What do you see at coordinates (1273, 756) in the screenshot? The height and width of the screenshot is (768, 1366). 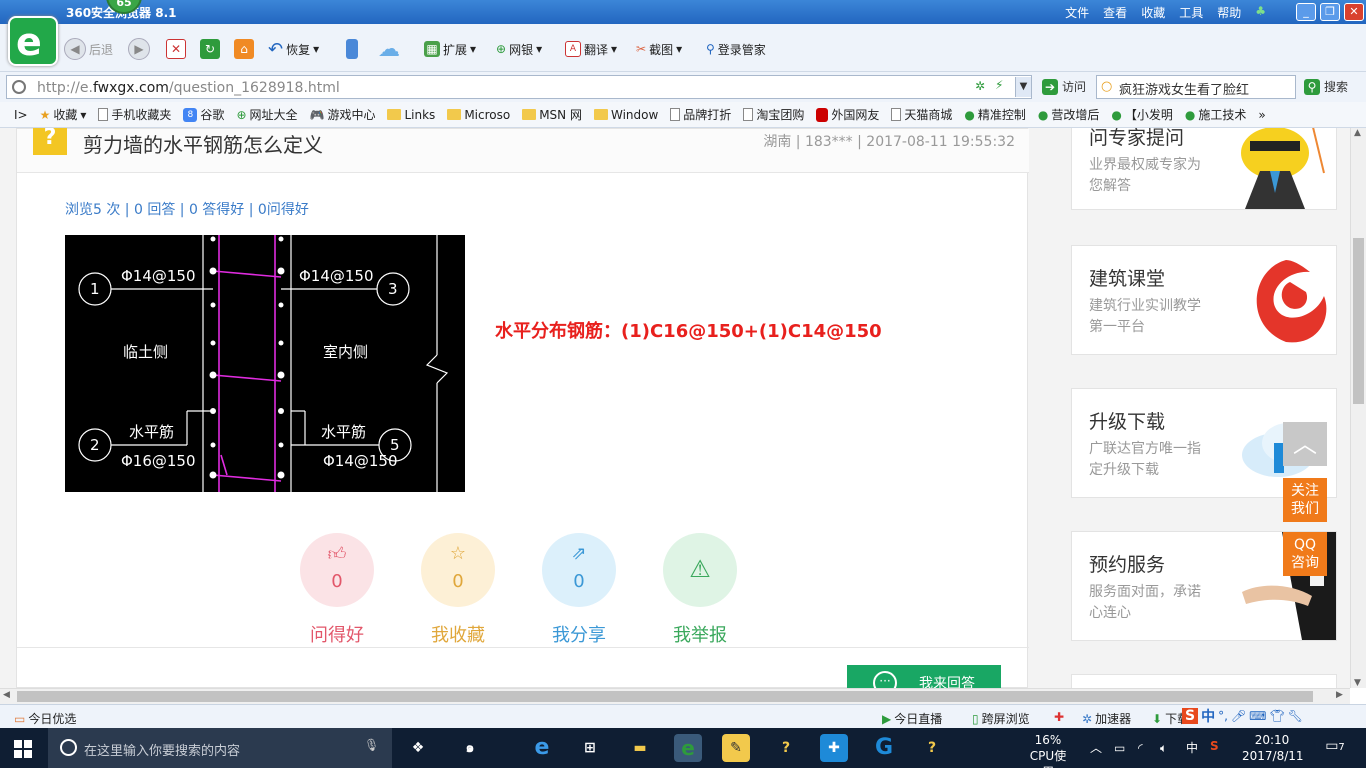 I see `clock-date: 2017/8/11` at bounding box center [1273, 756].